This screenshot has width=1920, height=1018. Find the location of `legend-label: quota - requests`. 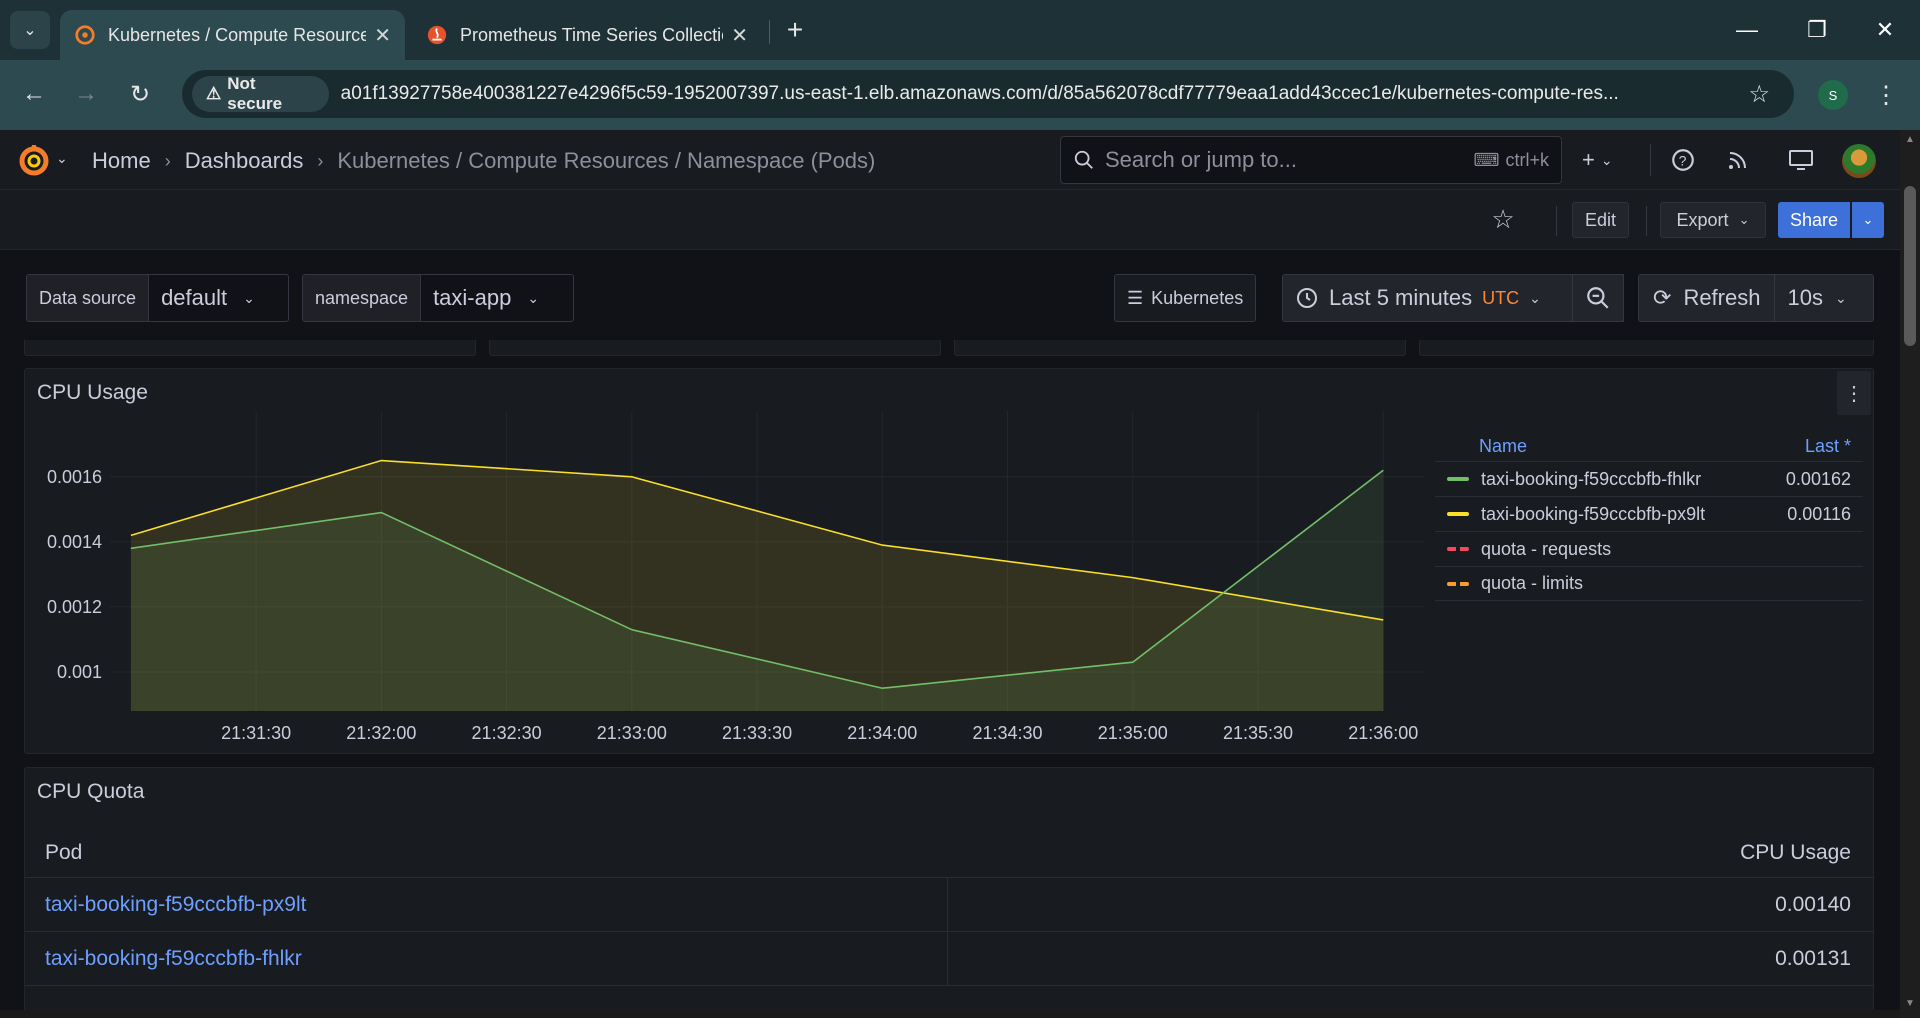

legend-label: quota - requests is located at coordinates (1546, 548).